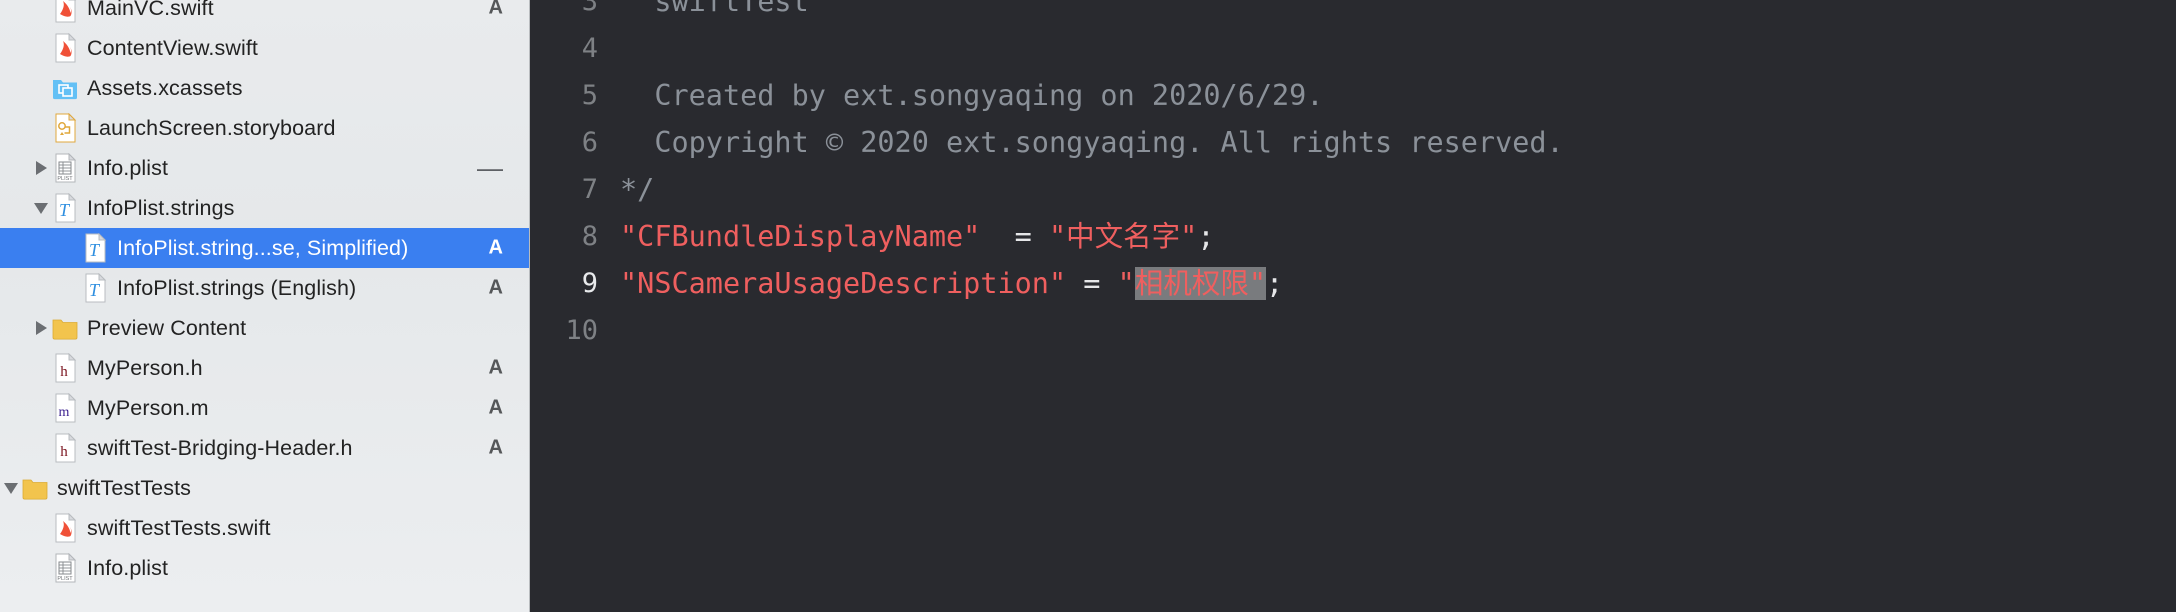 This screenshot has width=2176, height=612. I want to click on code-line: 7 */, so click(1353, 189).